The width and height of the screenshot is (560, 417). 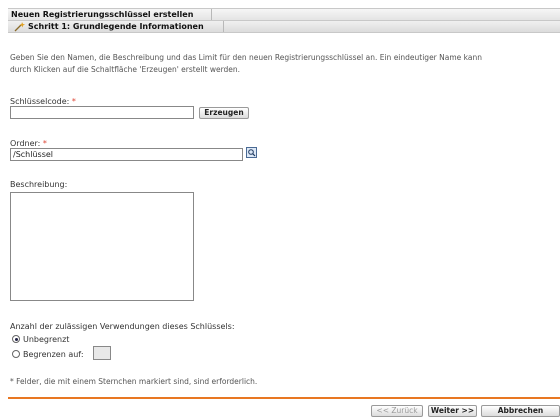 What do you see at coordinates (520, 411) in the screenshot?
I see `cancel-button: Abbrechen` at bounding box center [520, 411].